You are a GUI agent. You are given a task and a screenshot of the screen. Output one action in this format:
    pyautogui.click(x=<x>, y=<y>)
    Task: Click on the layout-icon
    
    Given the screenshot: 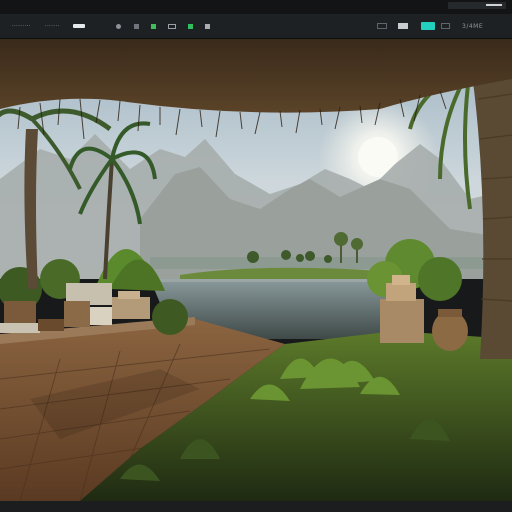 What is the action you would take?
    pyautogui.click(x=382, y=26)
    